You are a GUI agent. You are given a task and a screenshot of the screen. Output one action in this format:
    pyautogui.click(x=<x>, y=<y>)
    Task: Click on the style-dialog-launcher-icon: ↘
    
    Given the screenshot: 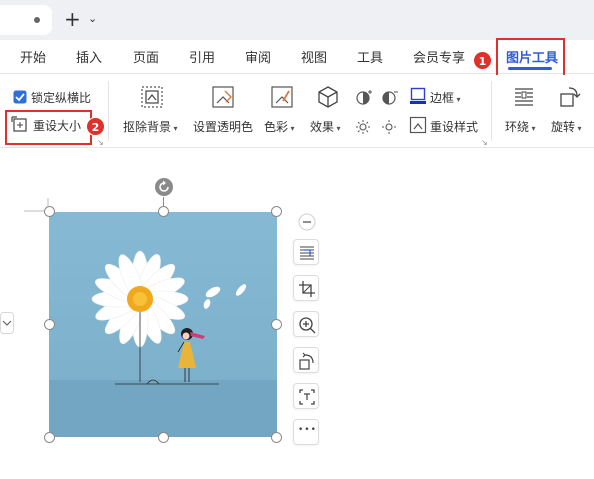 What is the action you would take?
    pyautogui.click(x=484, y=142)
    